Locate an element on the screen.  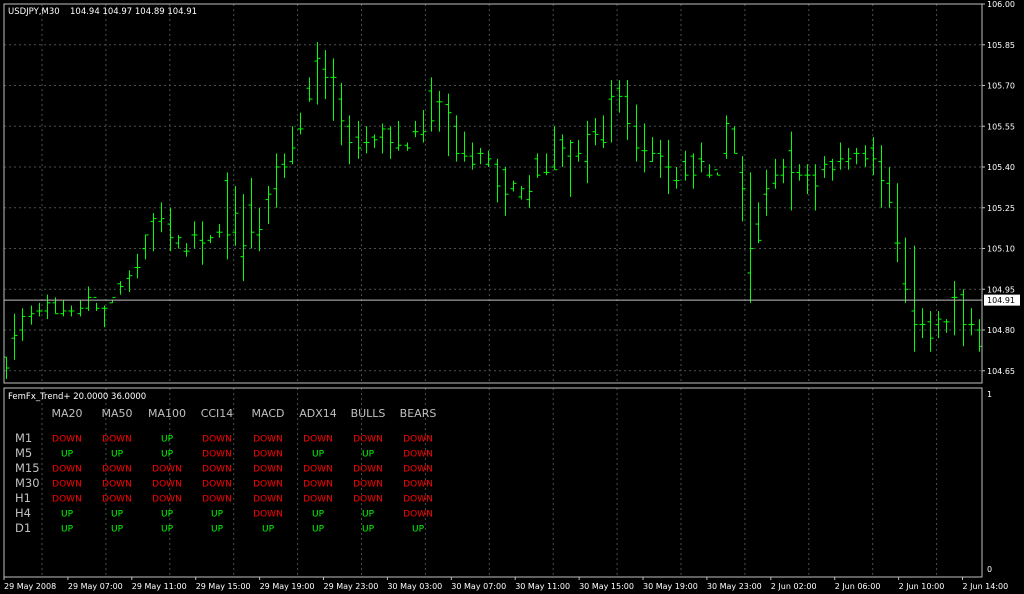
time-tick-label: 2 Jun 06:00 is located at coordinates (858, 586).